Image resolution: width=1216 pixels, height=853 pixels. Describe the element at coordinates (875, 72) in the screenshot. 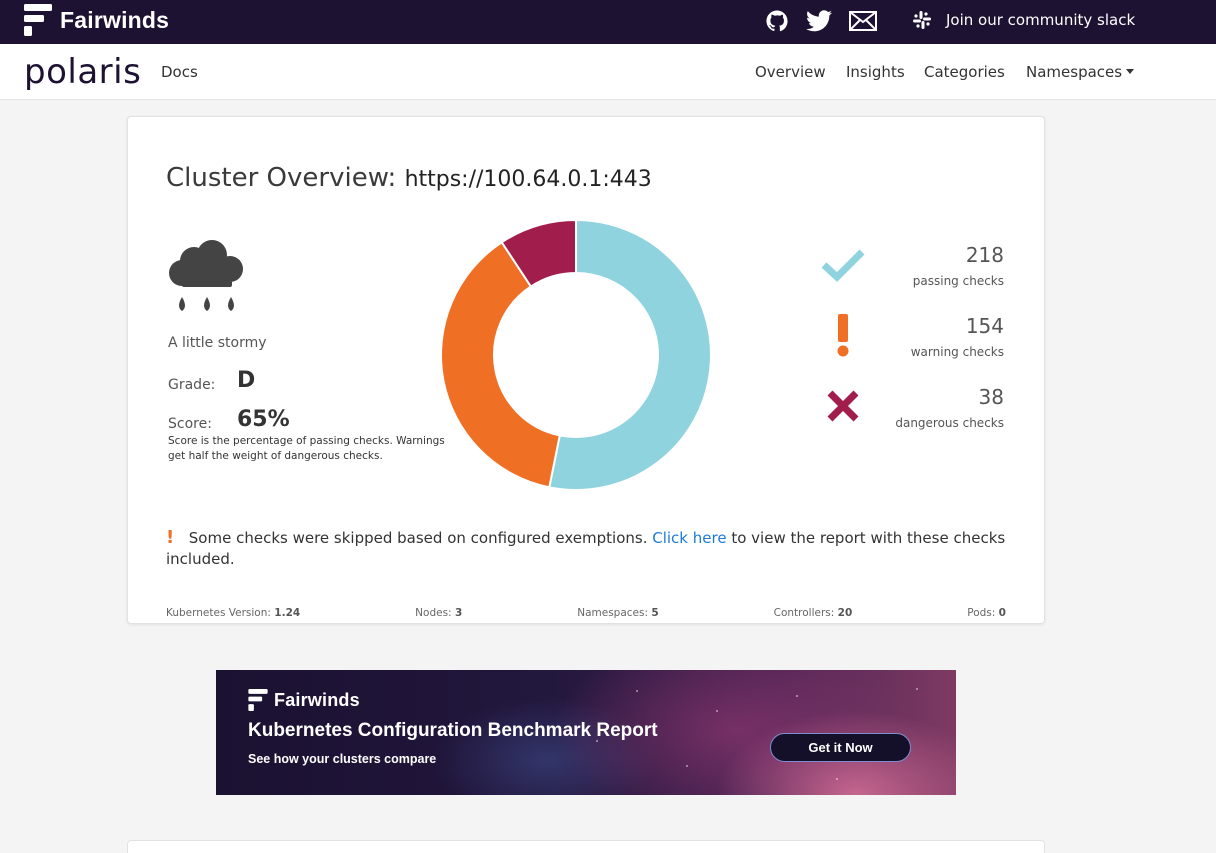

I see `nav-insights: Insights` at that location.